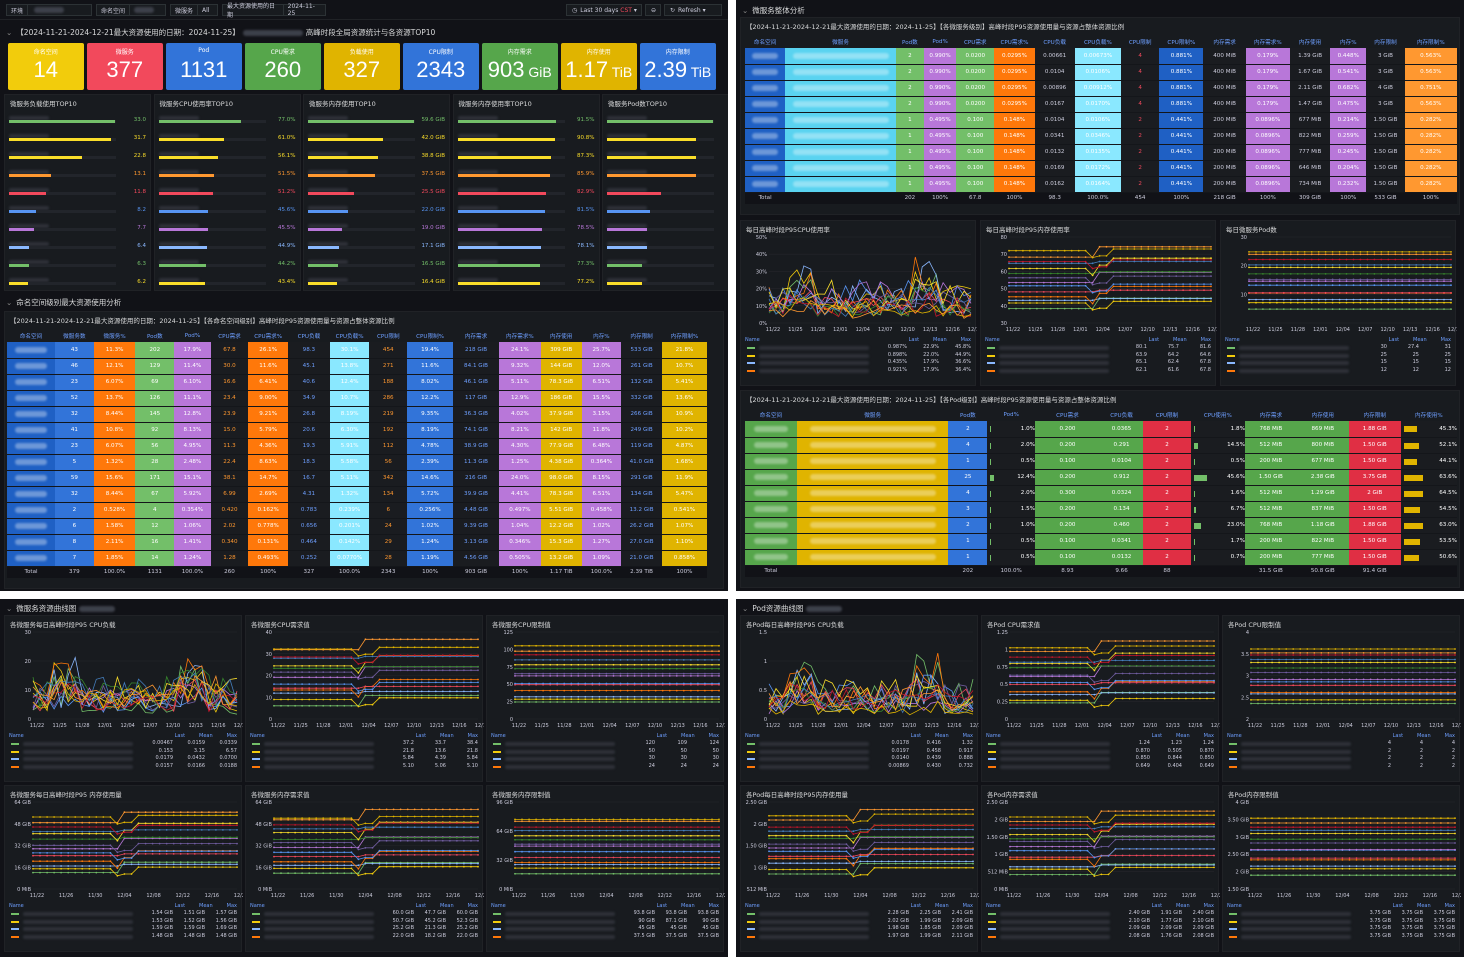 The width and height of the screenshot is (1464, 957). Describe the element at coordinates (1098, 371) in the screenshot. I see `legend-row: 62.1 61.6 67.8` at that location.